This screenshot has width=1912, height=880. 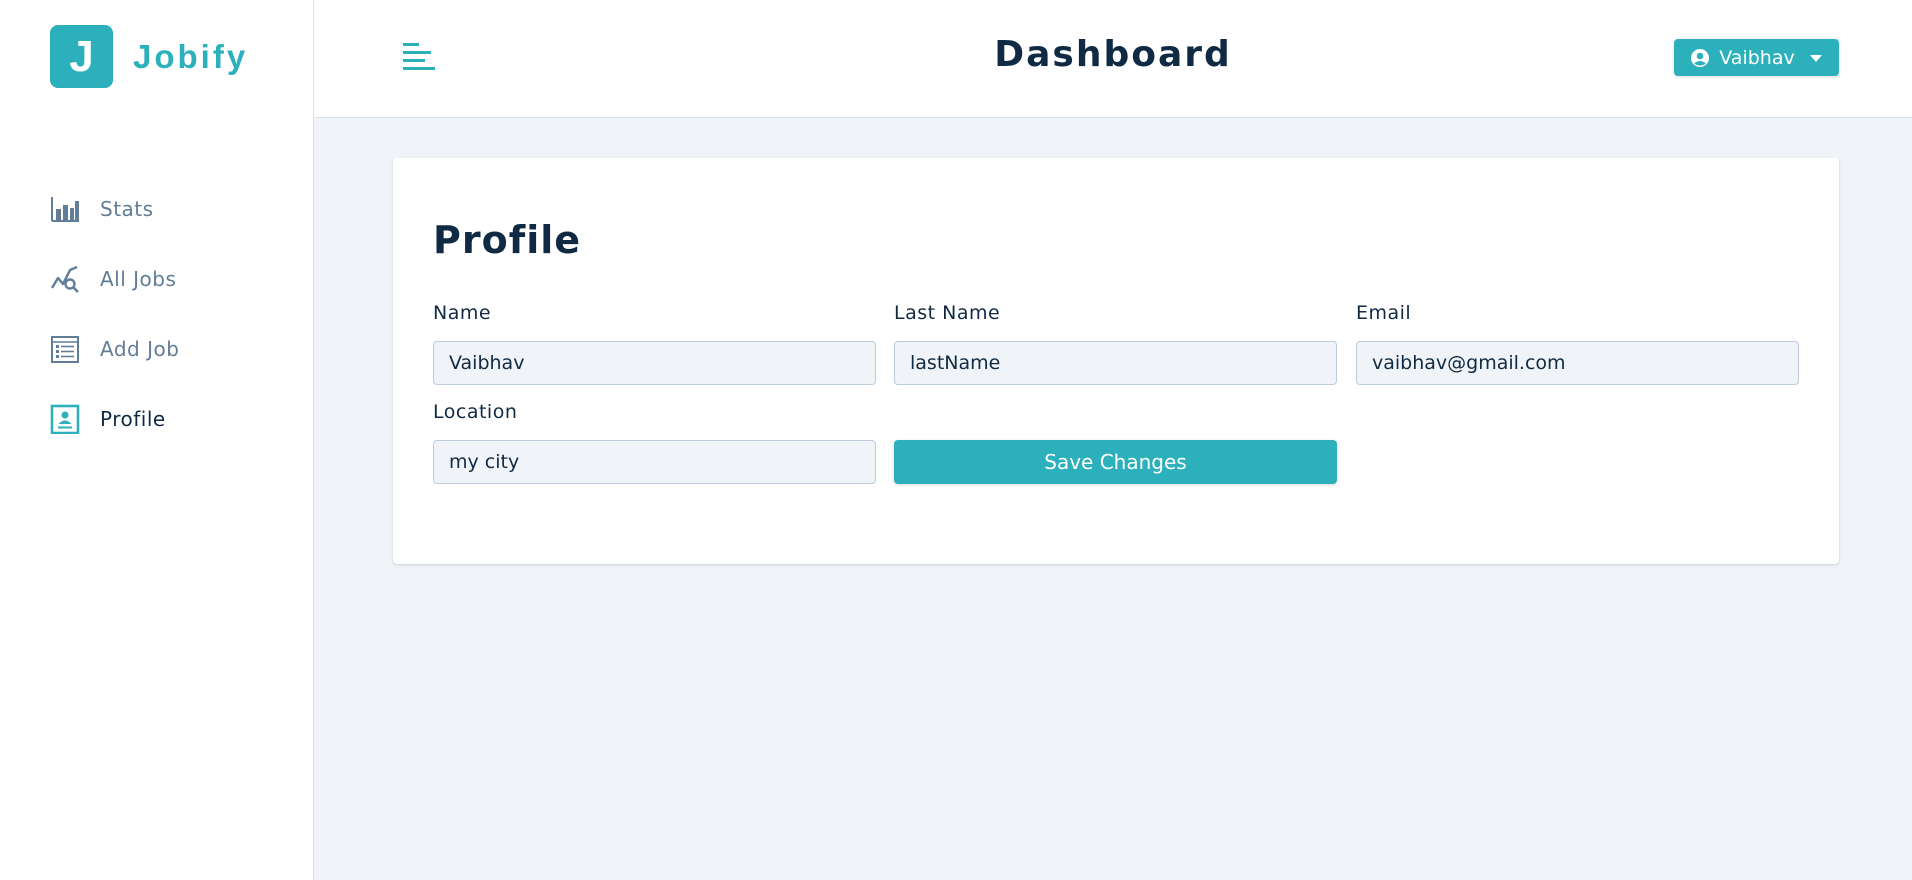 What do you see at coordinates (65, 279) in the screenshot?
I see `trend-search-icon` at bounding box center [65, 279].